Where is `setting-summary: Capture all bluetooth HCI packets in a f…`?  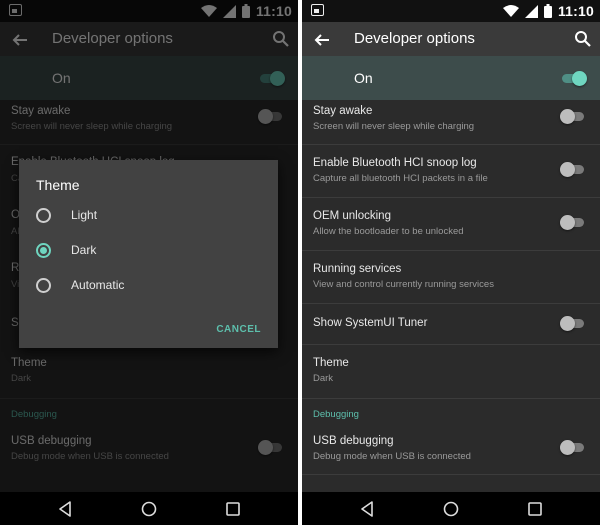 setting-summary: Capture all bluetooth HCI packets in a f… is located at coordinates (400, 178).